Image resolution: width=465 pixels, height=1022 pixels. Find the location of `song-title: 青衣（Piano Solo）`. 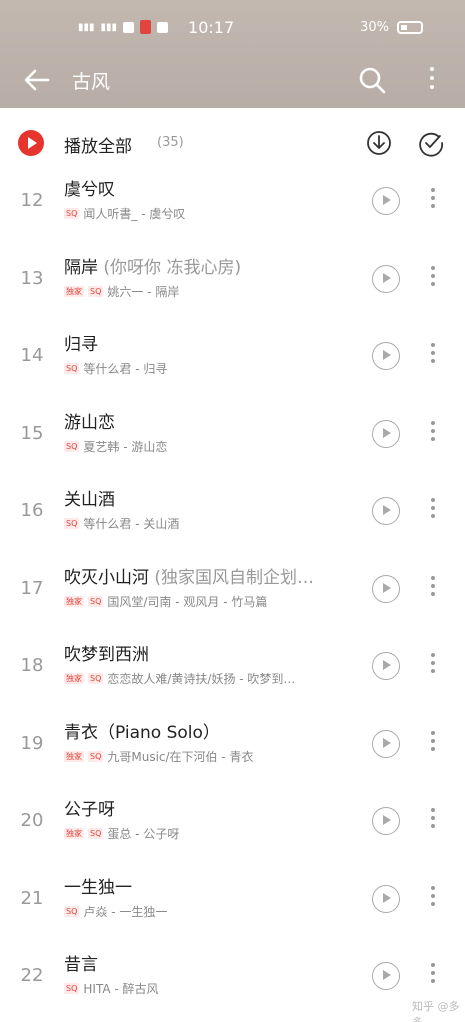

song-title: 青衣（Piano Solo） is located at coordinates (142, 730).